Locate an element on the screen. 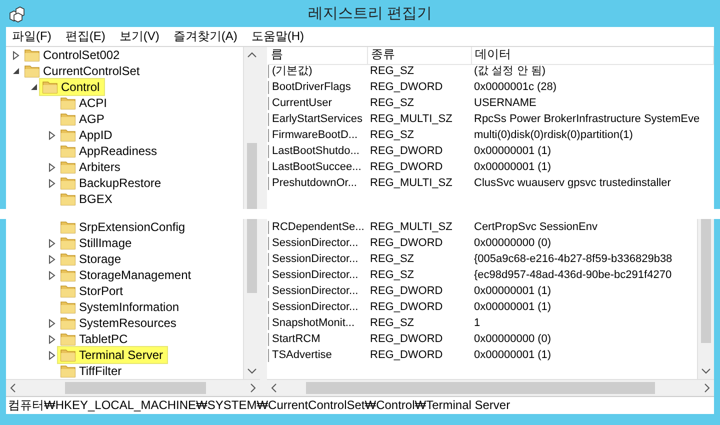 This screenshot has width=720, height=425. value-data-cell-text: USERNAME is located at coordinates (505, 103).